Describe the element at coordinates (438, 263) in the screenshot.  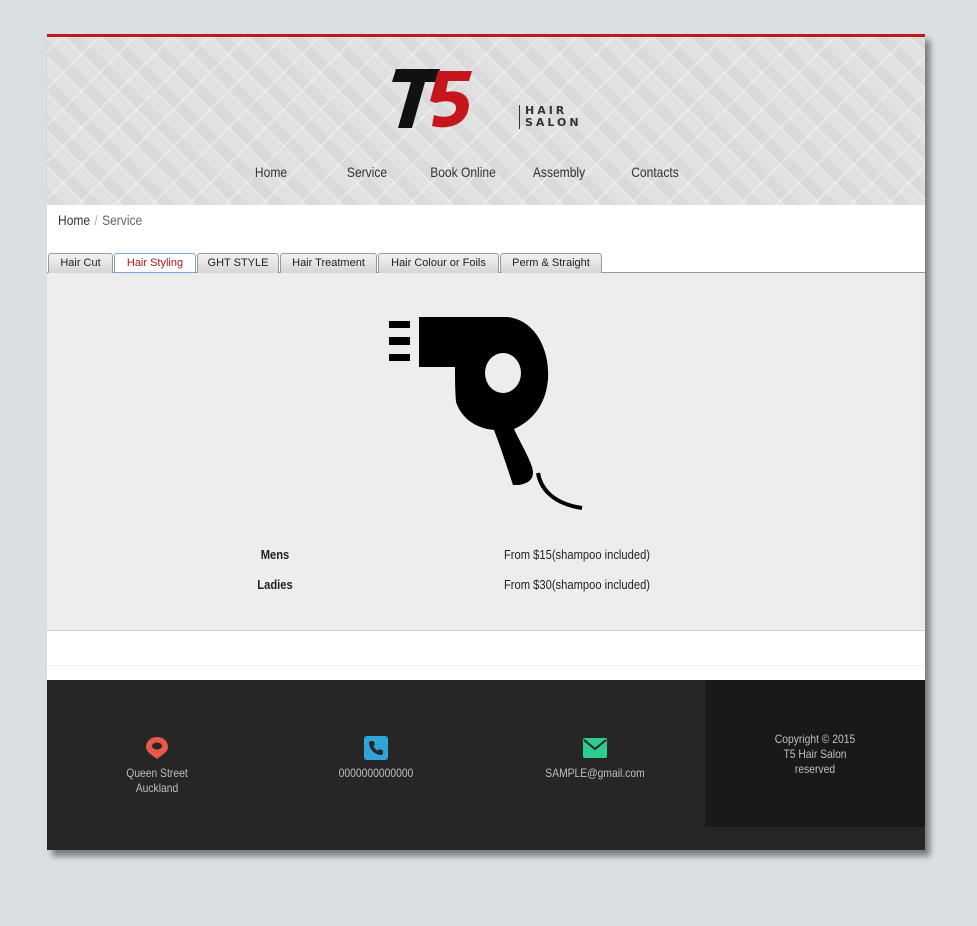
I see `tab-hair-colour-or-foils: Hair Colour or Foils` at that location.